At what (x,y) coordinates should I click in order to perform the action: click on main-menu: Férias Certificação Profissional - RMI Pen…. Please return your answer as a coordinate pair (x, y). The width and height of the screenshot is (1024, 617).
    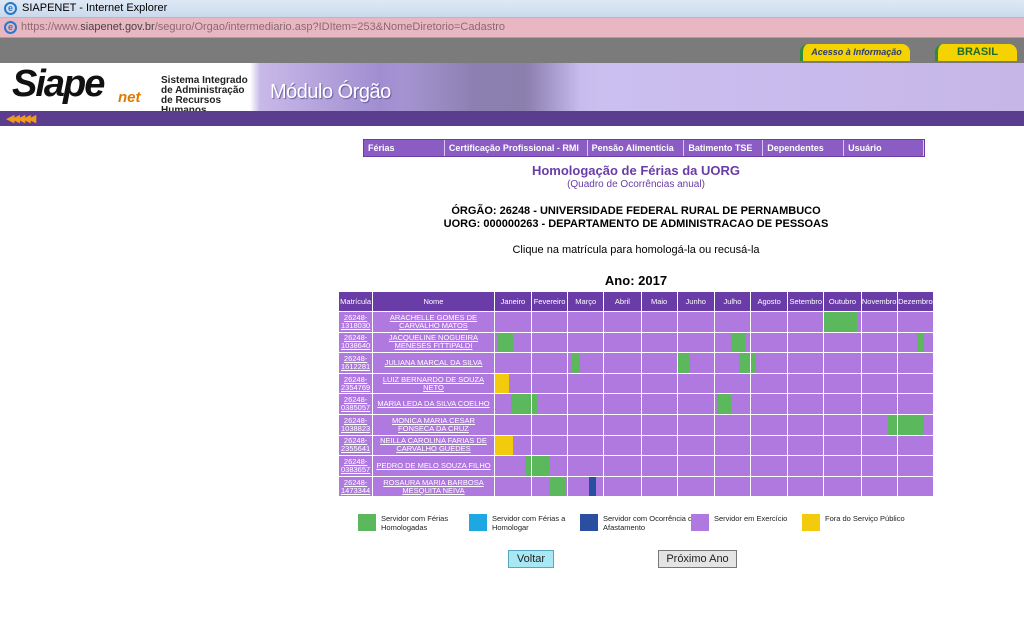
    Looking at the image, I should click on (644, 148).